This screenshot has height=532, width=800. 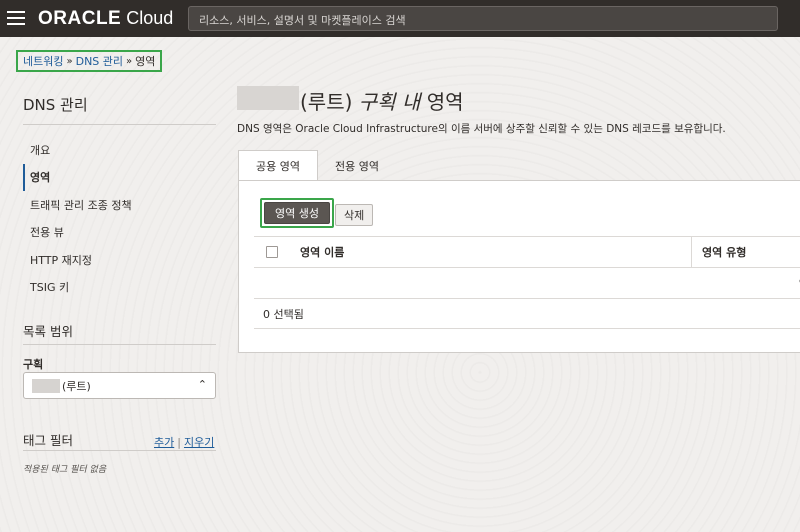 I want to click on zones-table: 영역 이름 영역 유형 영 0 선택됨, so click(x=527, y=282).